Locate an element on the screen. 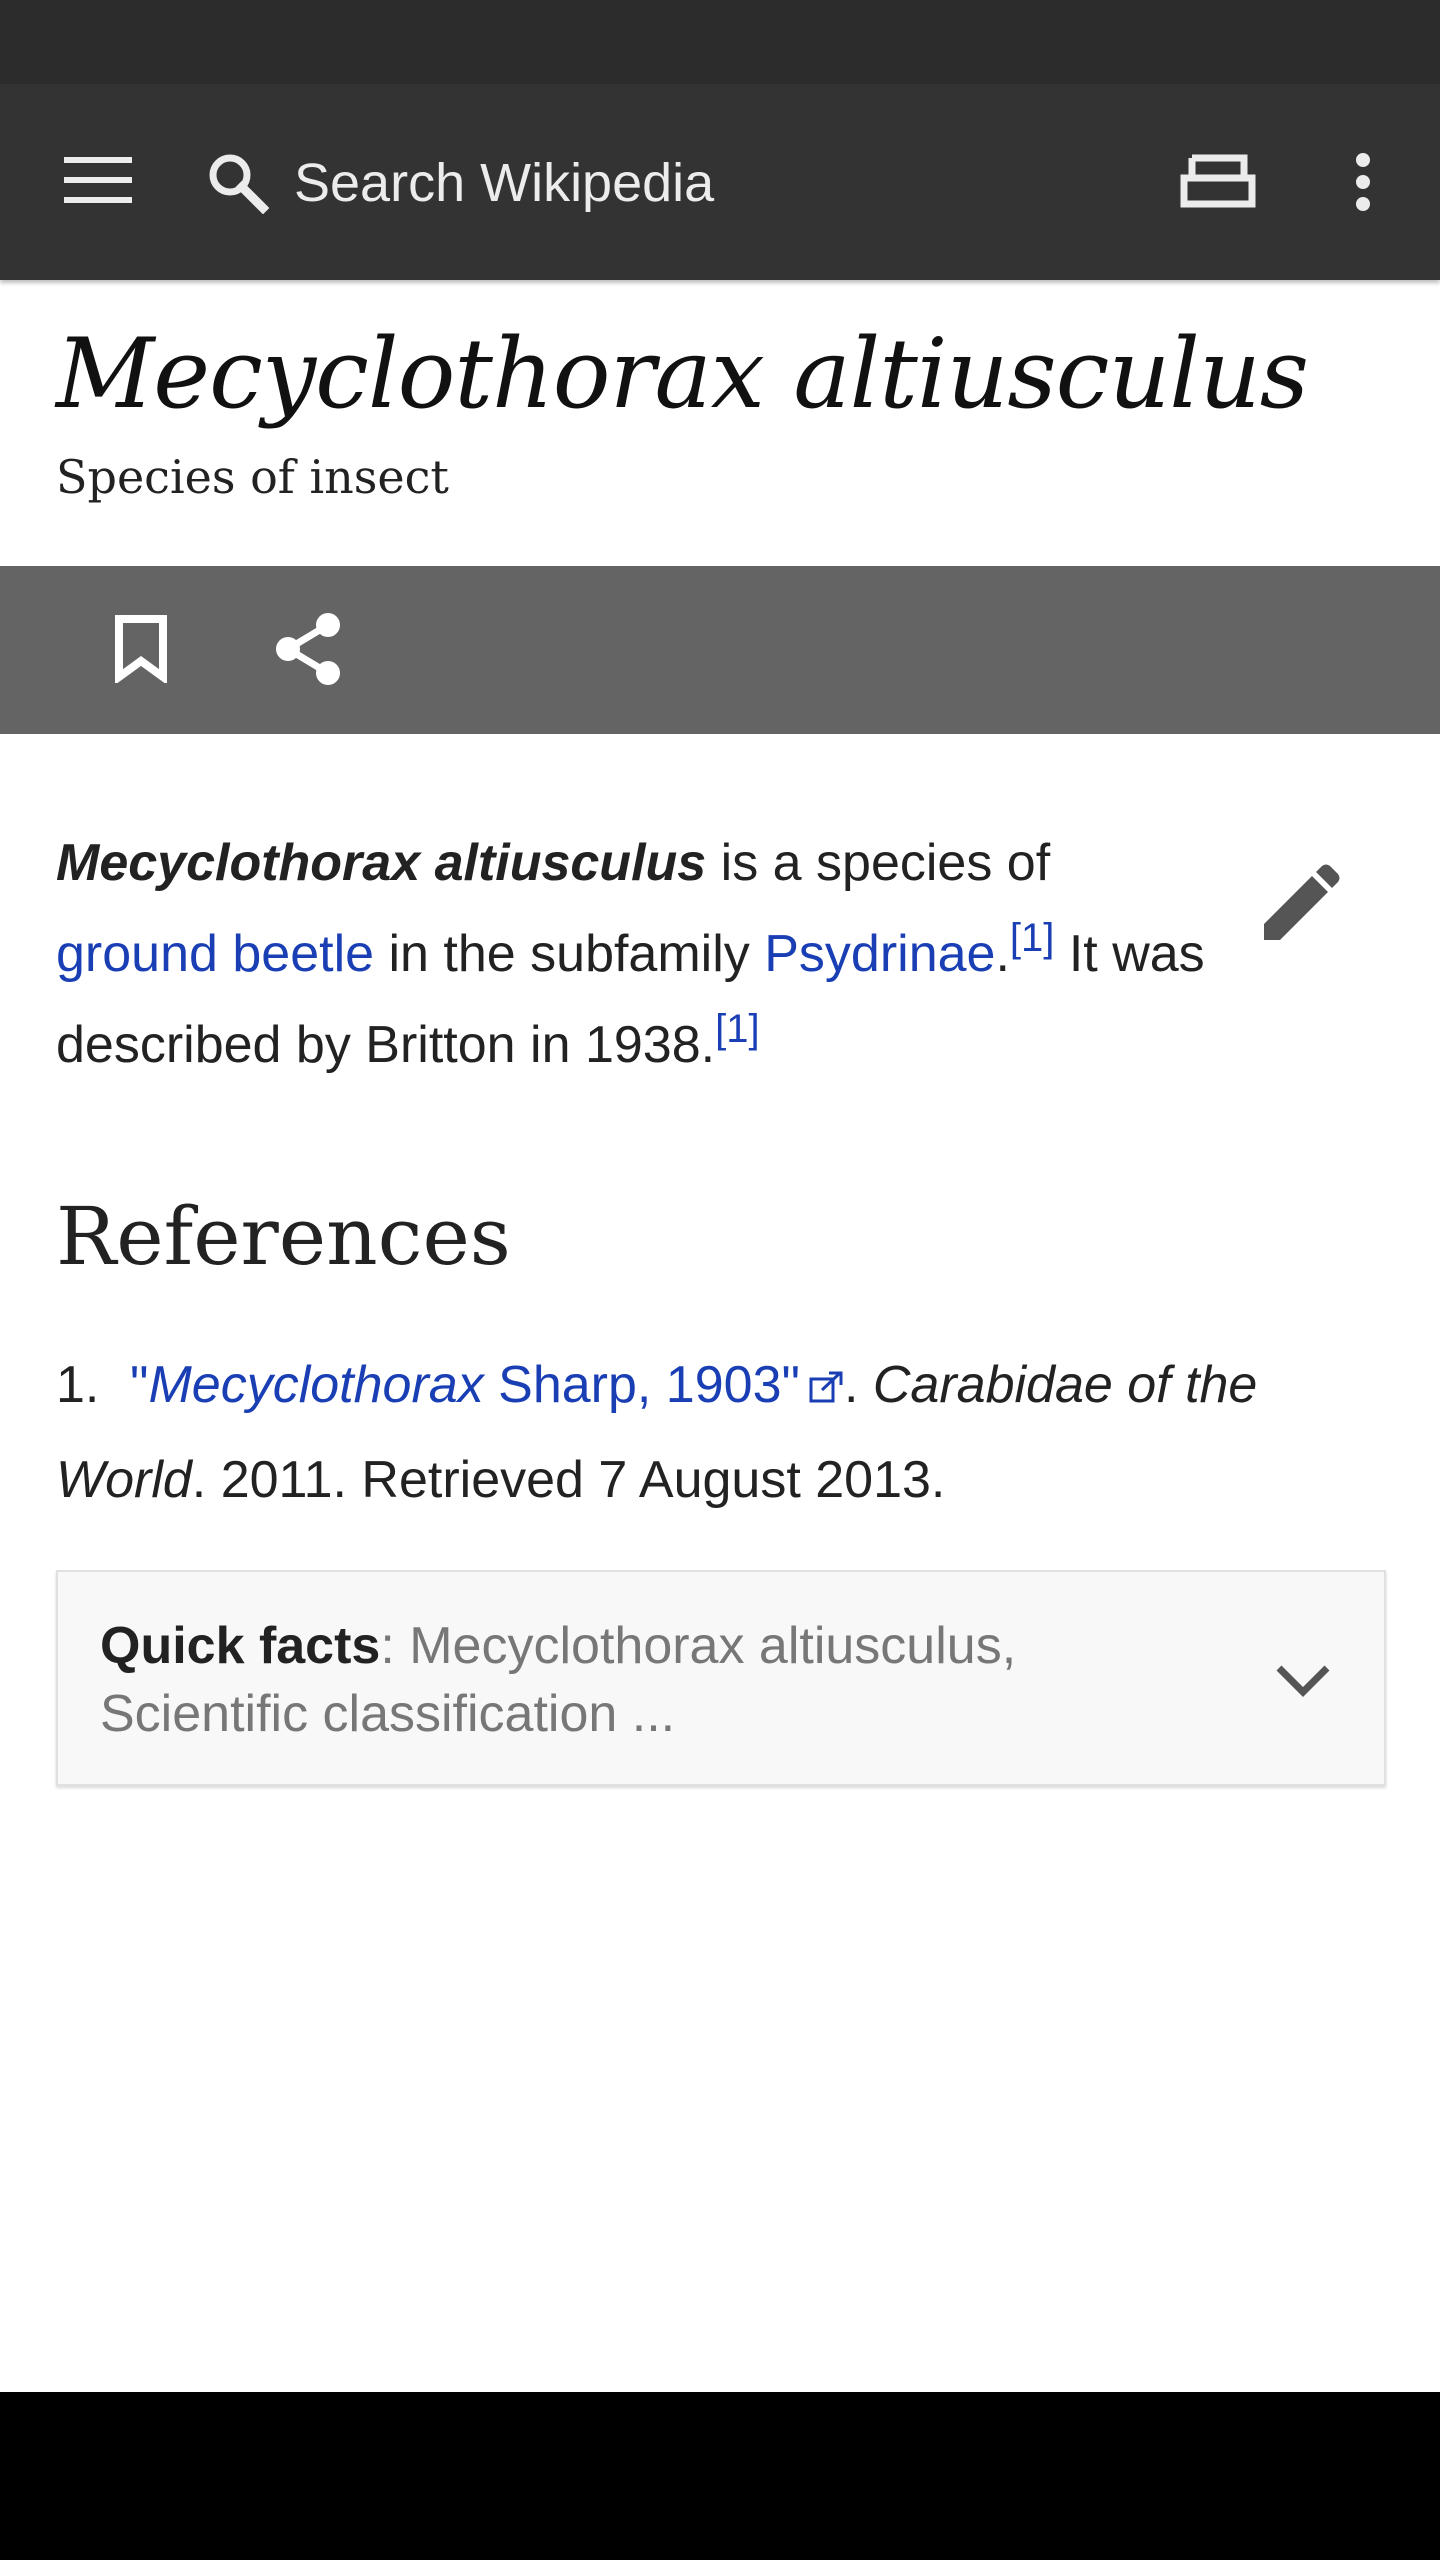 The width and height of the screenshot is (1440, 2560). reference-number: 1. is located at coordinates (78, 1385).